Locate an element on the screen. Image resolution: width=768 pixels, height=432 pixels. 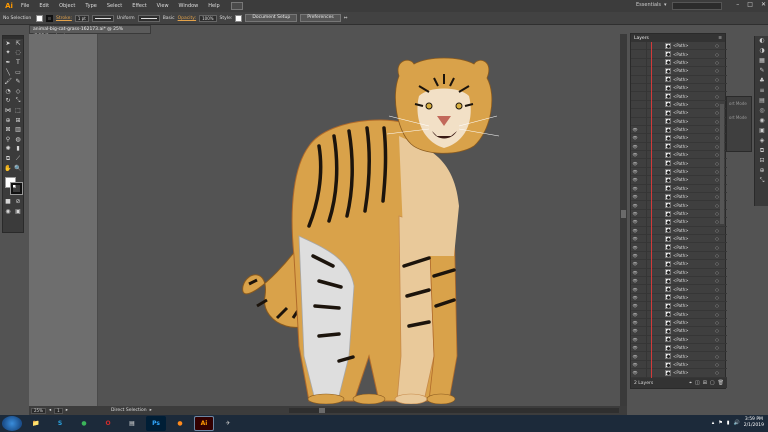
brush-definition is located at coordinates (148, 18).